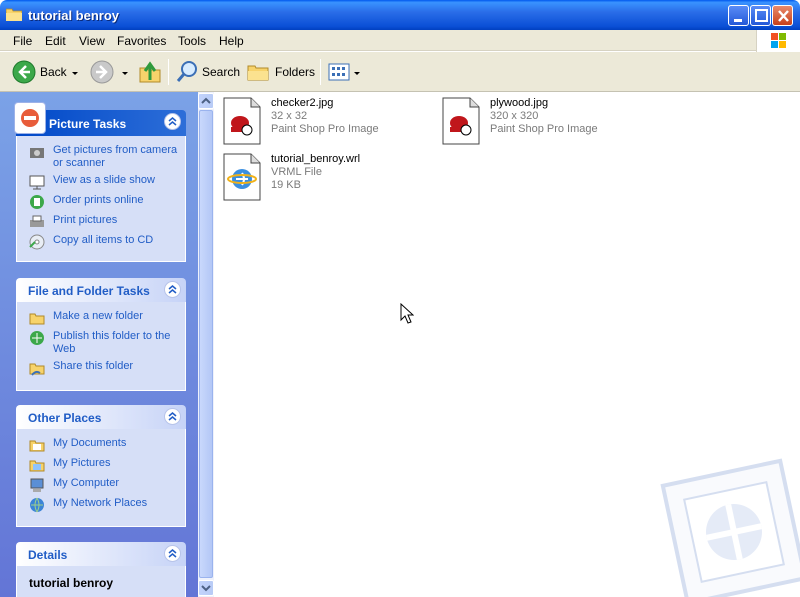 This screenshot has height=597, width=800. I want to click on toolbar: Back Search Folders, so click(400, 72).